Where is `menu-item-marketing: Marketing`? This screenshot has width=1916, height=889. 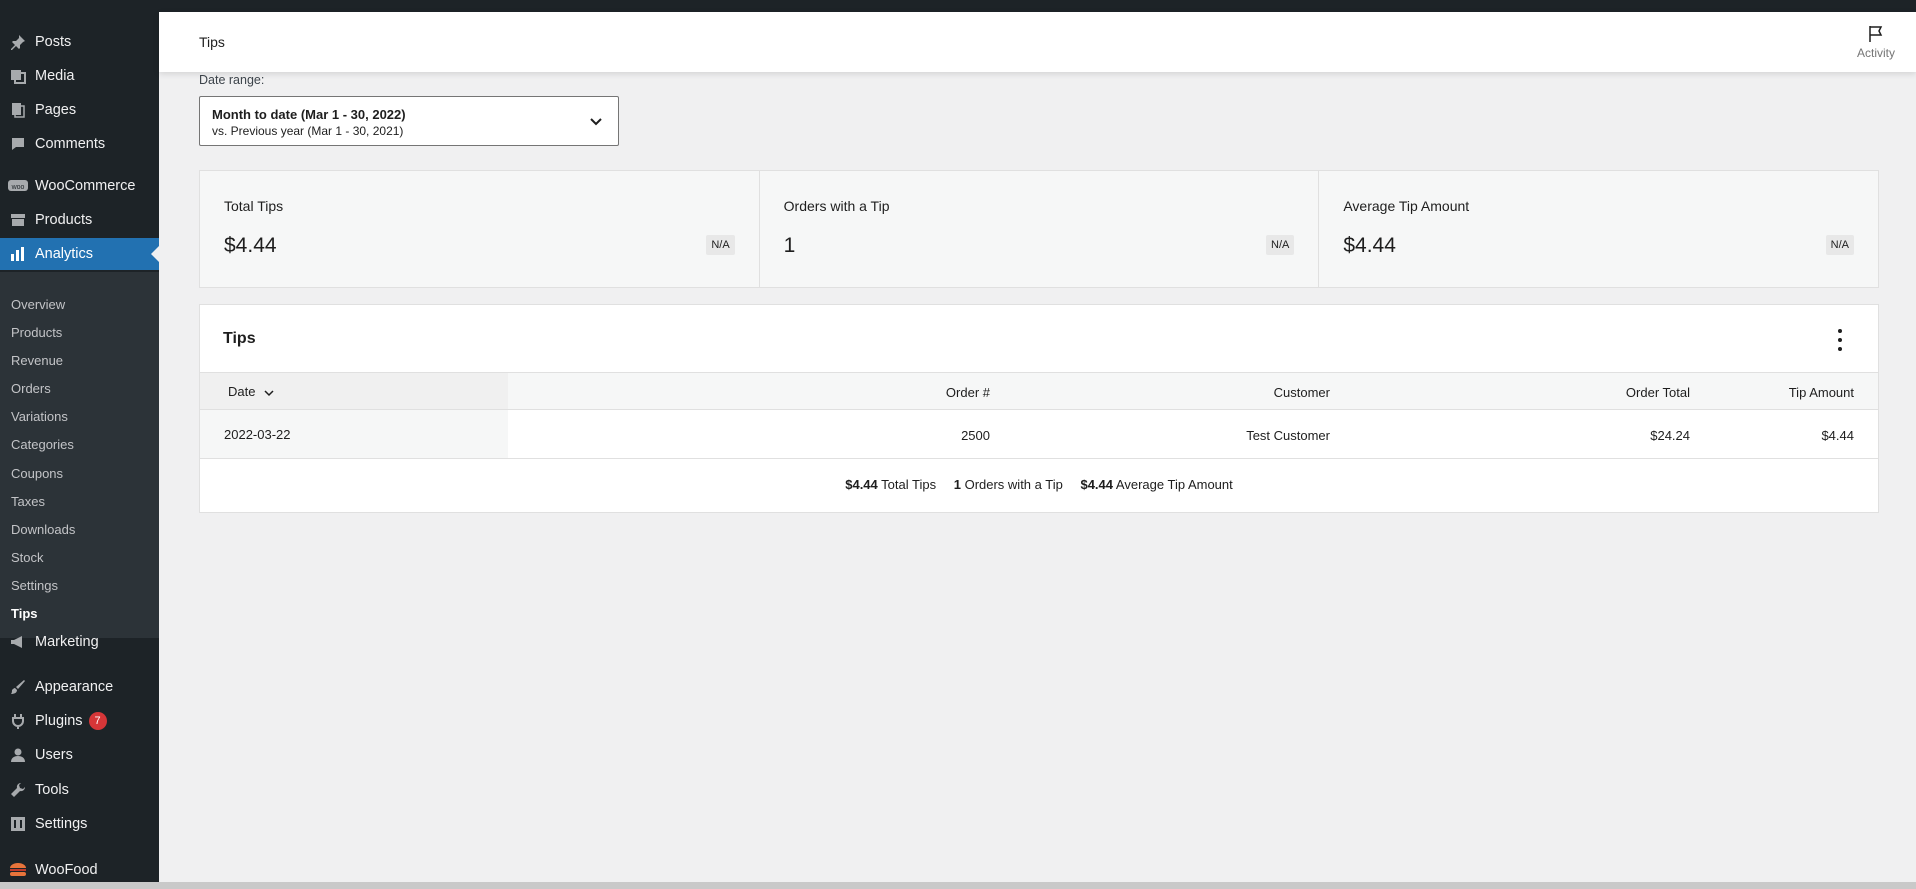
menu-item-marketing: Marketing is located at coordinates (79, 642).